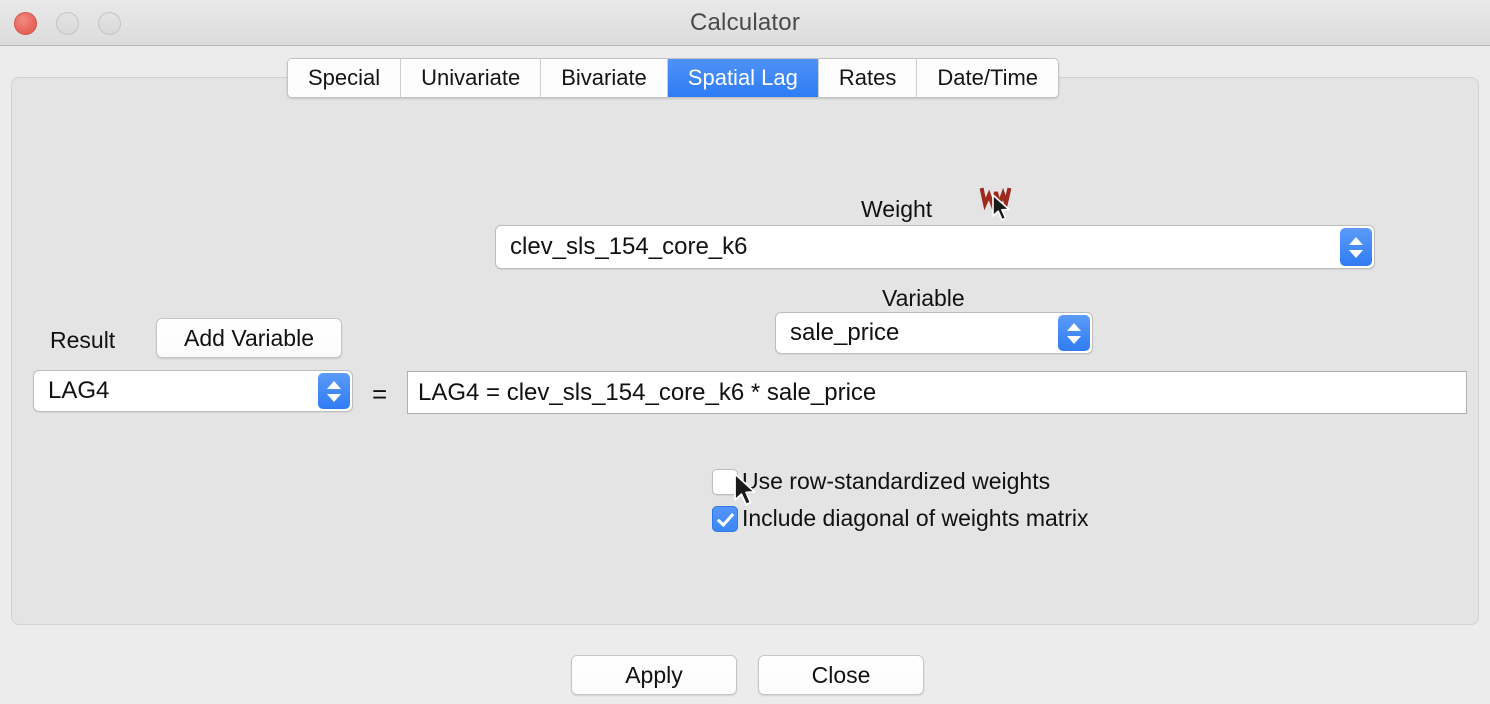  Describe the element at coordinates (897, 209) in the screenshot. I see `weight-label: Weight` at that location.